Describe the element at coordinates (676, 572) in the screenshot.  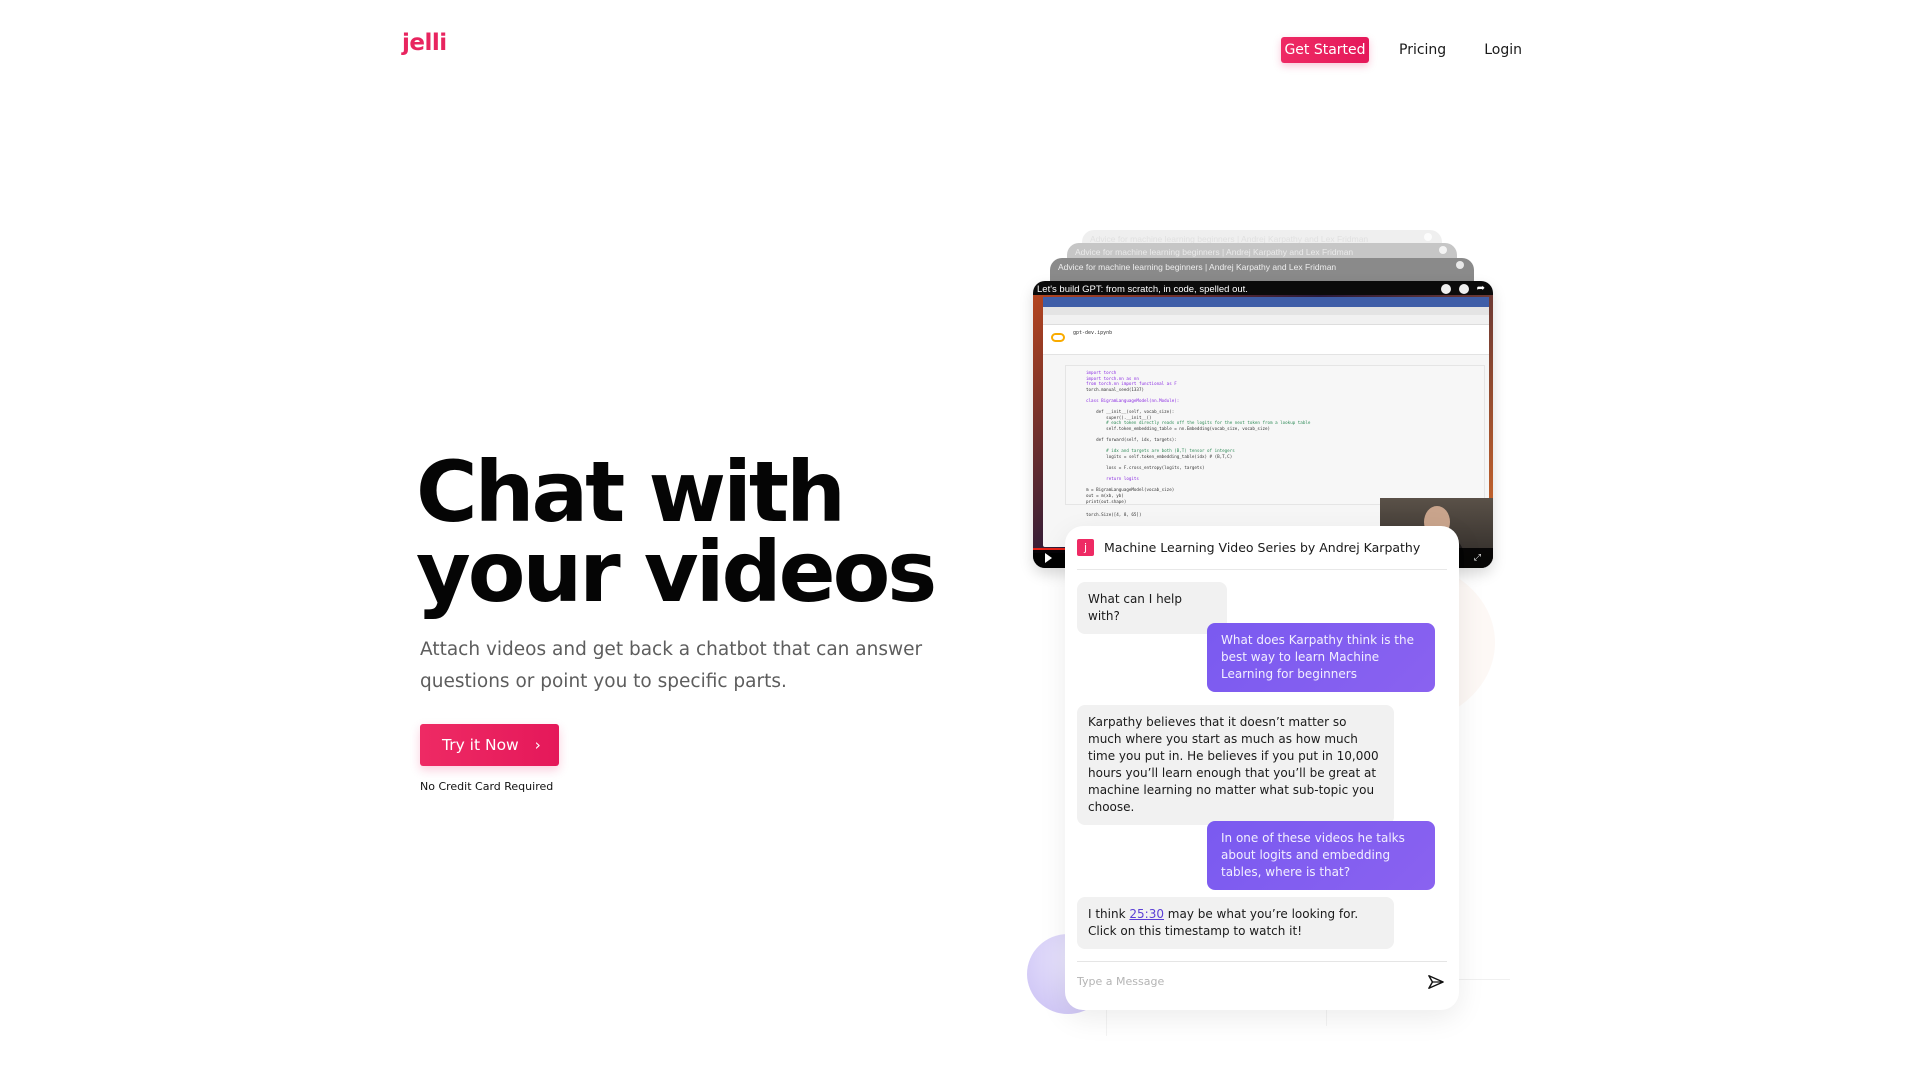
I see `hero-title-line-2: your videos` at that location.